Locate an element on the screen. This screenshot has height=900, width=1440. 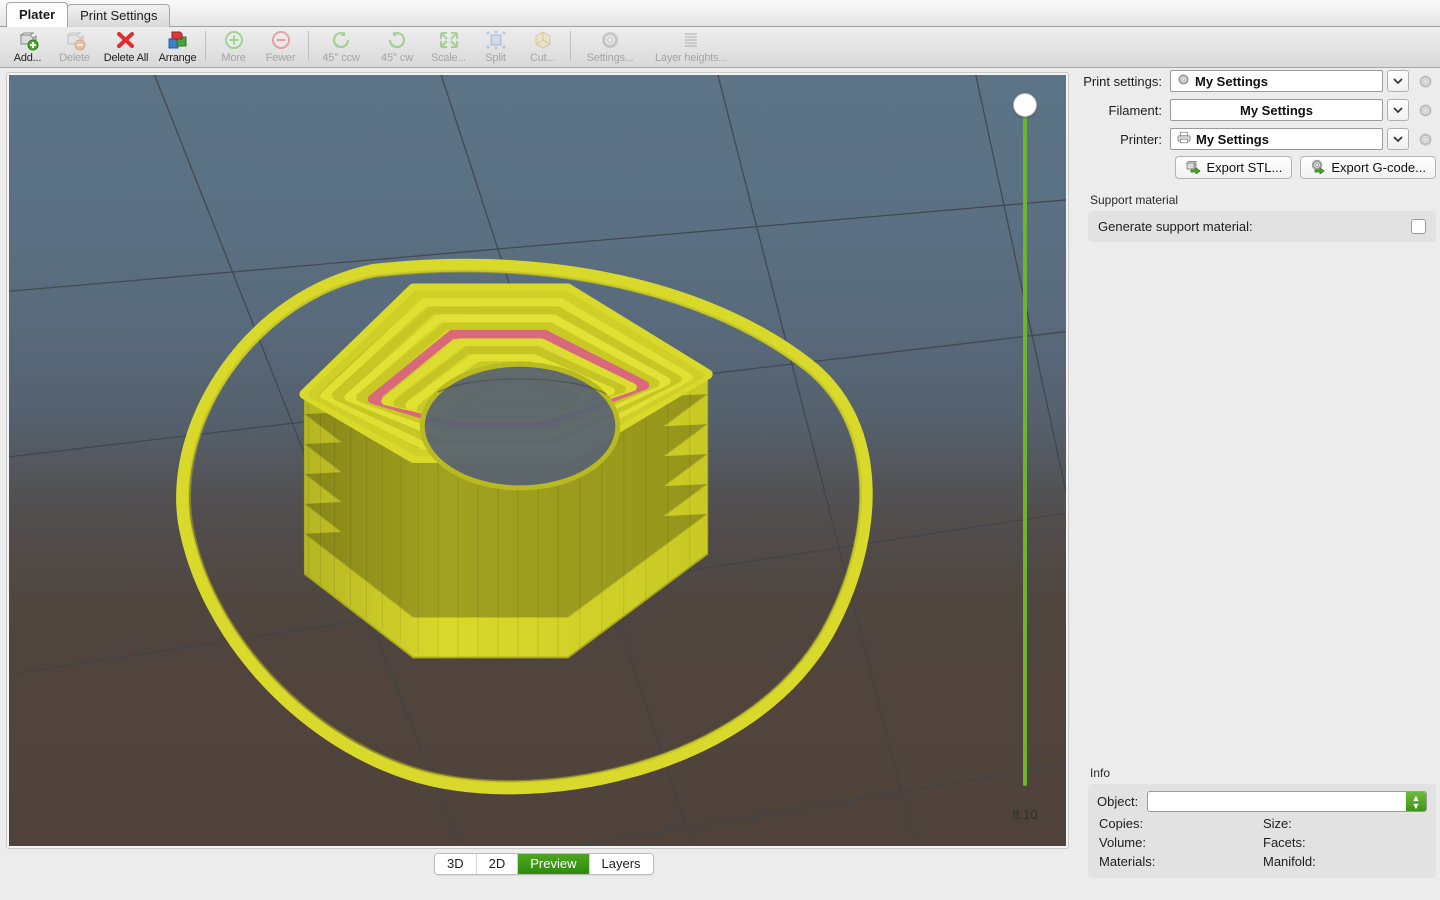
toolbar-rotate-cw-button: 45° cw is located at coordinates (397, 47).